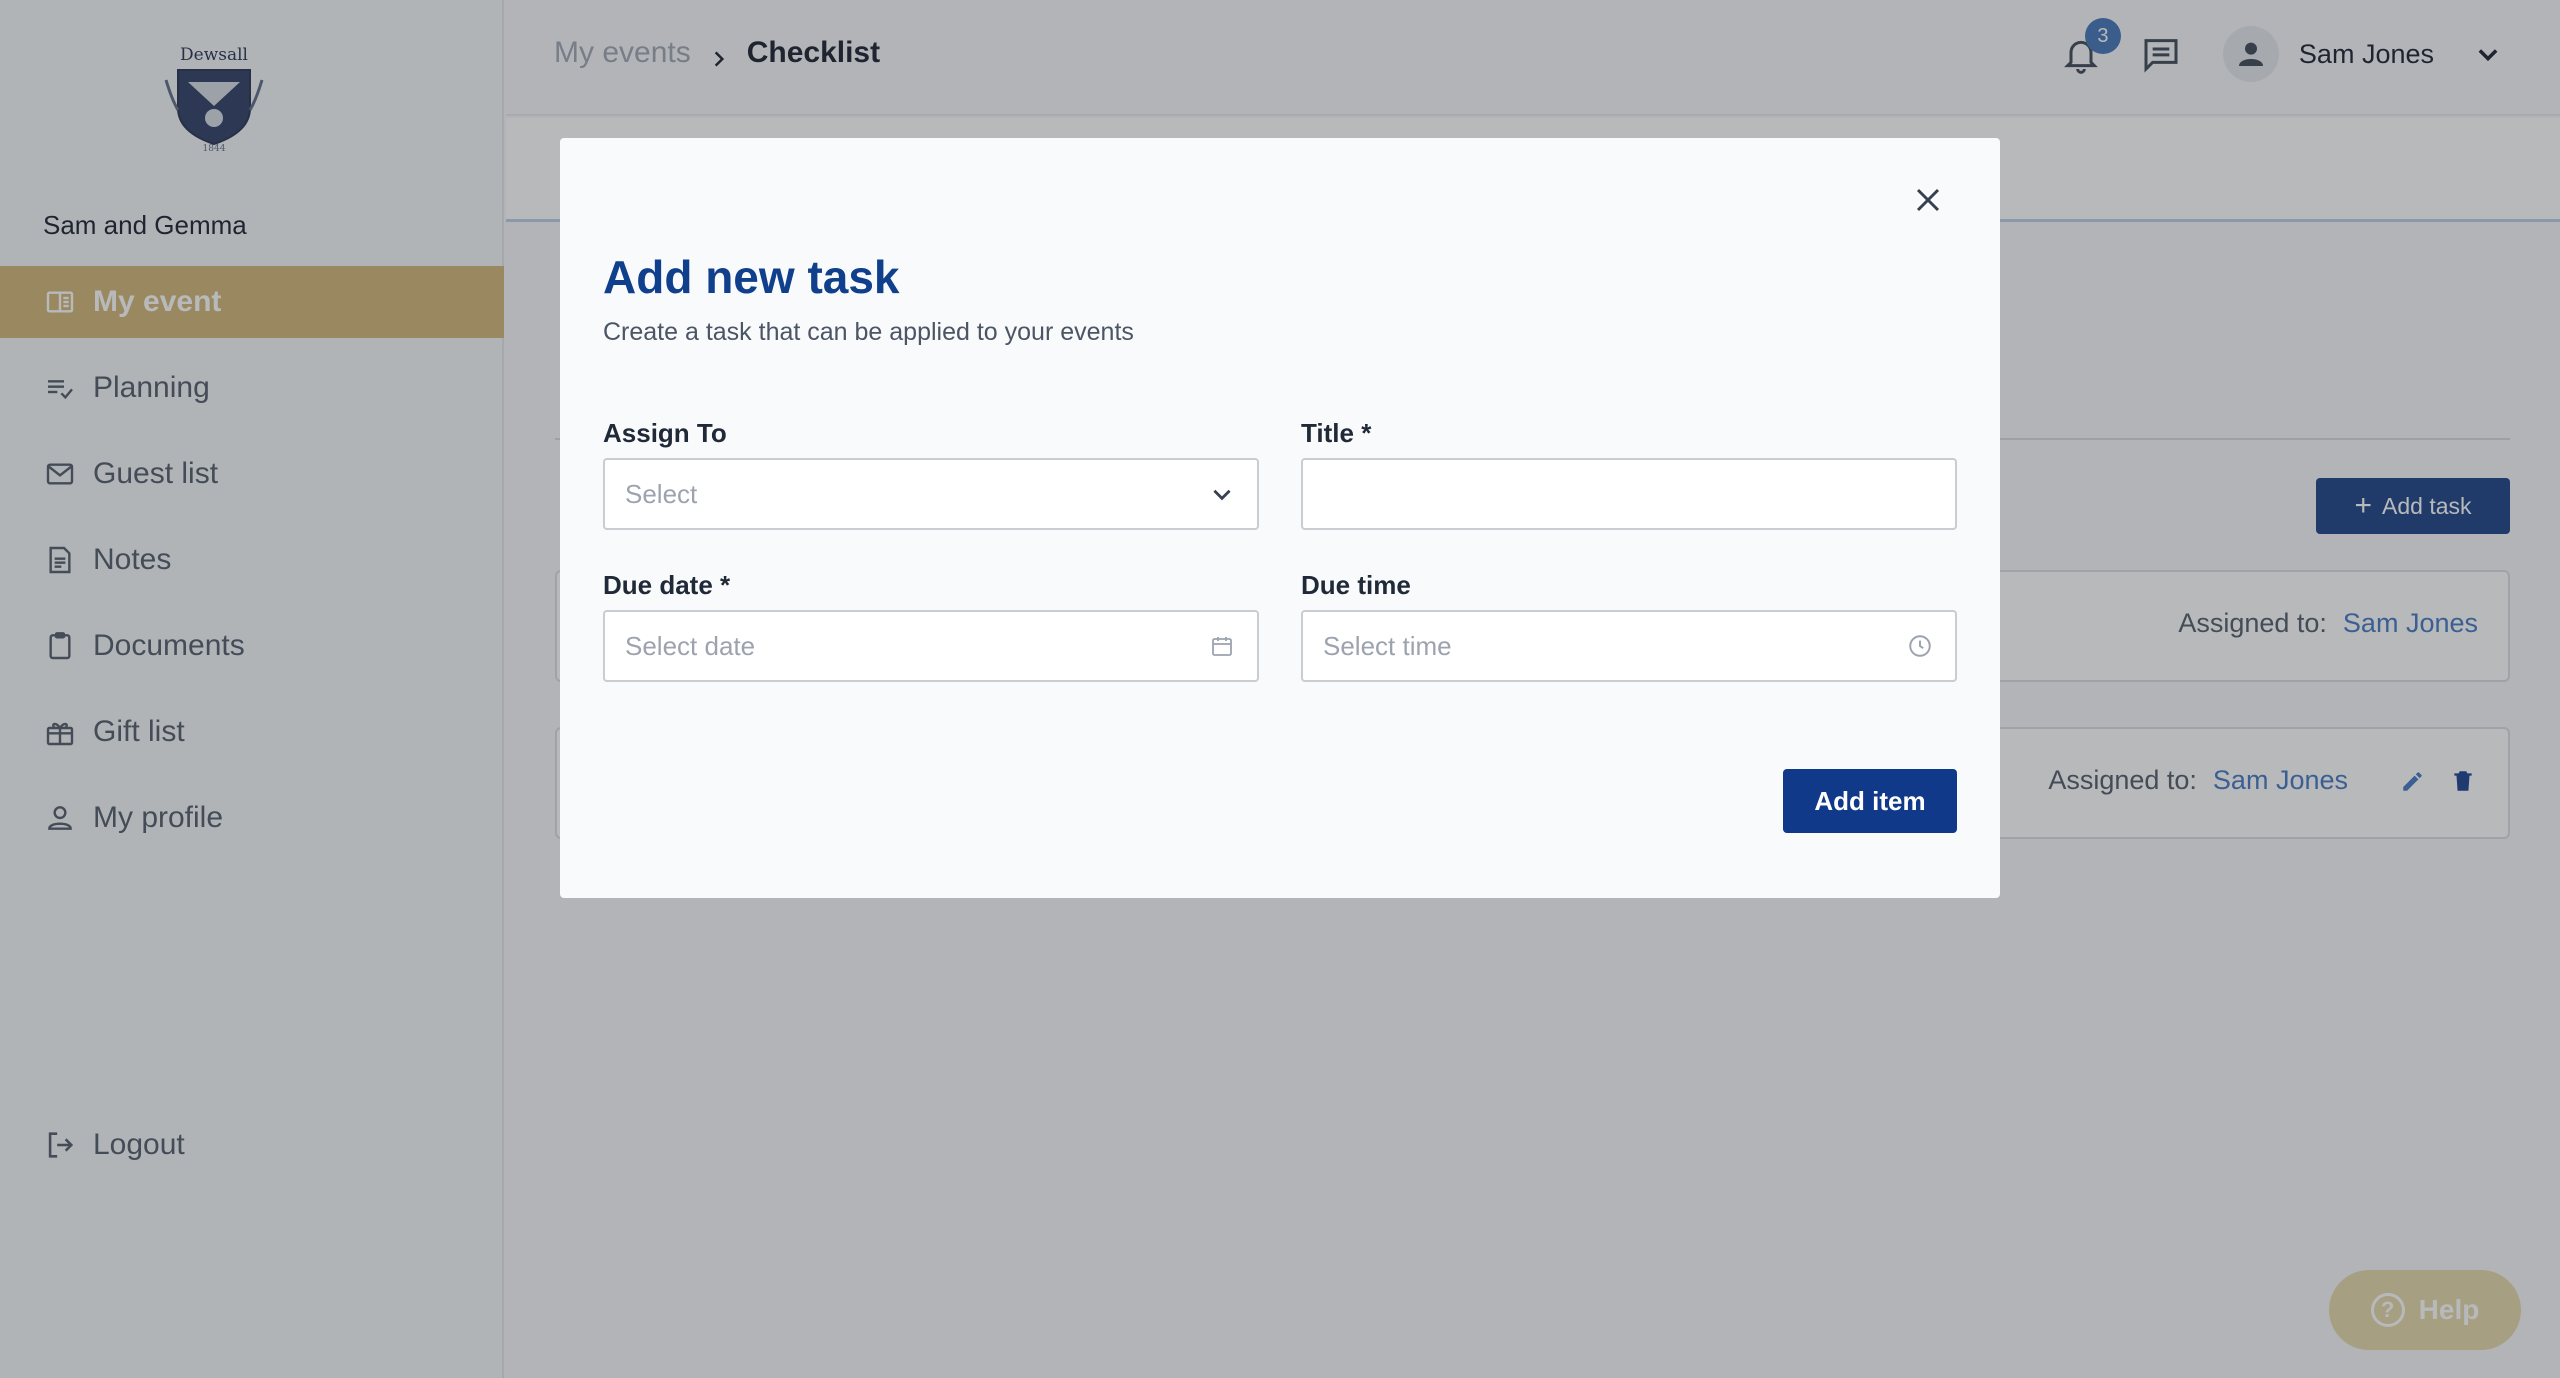 The image size is (2560, 1378). I want to click on due-time-picker: Select time, so click(1629, 646).